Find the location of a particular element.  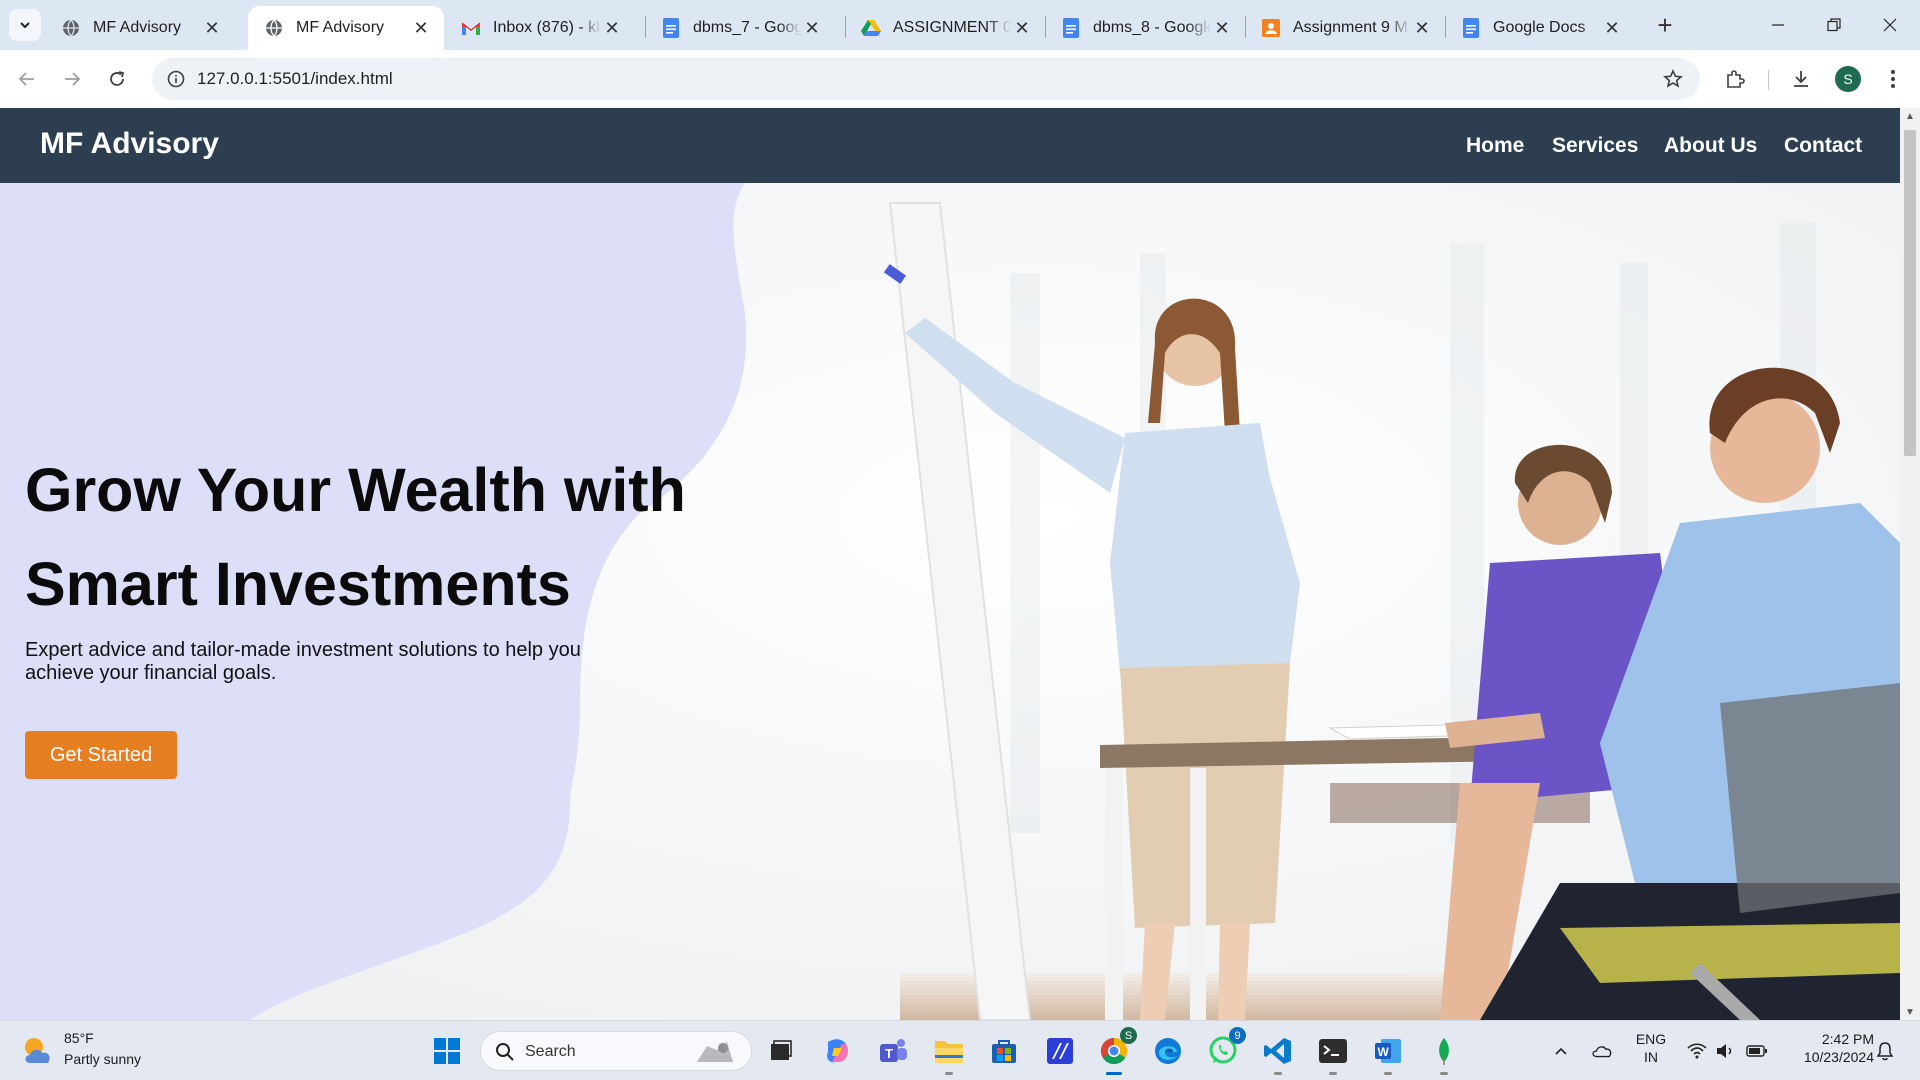

nav-link-about-us: About Us is located at coordinates (1710, 146).